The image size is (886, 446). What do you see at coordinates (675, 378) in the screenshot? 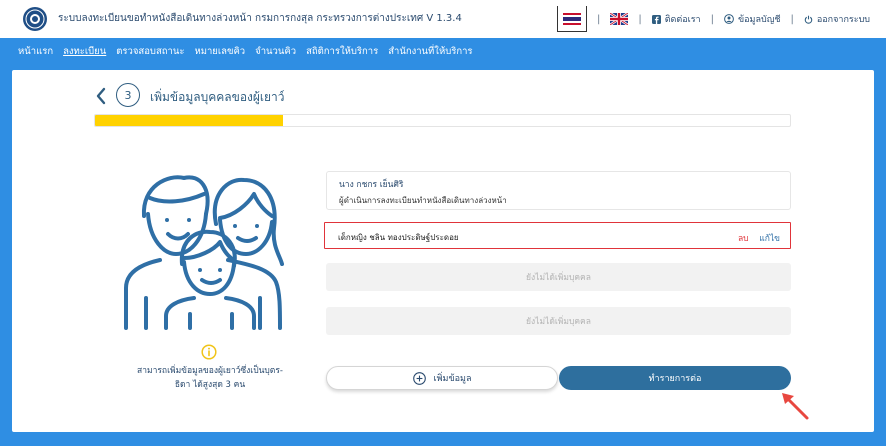
I see `continue-button: ทำรายการต่อ` at bounding box center [675, 378].